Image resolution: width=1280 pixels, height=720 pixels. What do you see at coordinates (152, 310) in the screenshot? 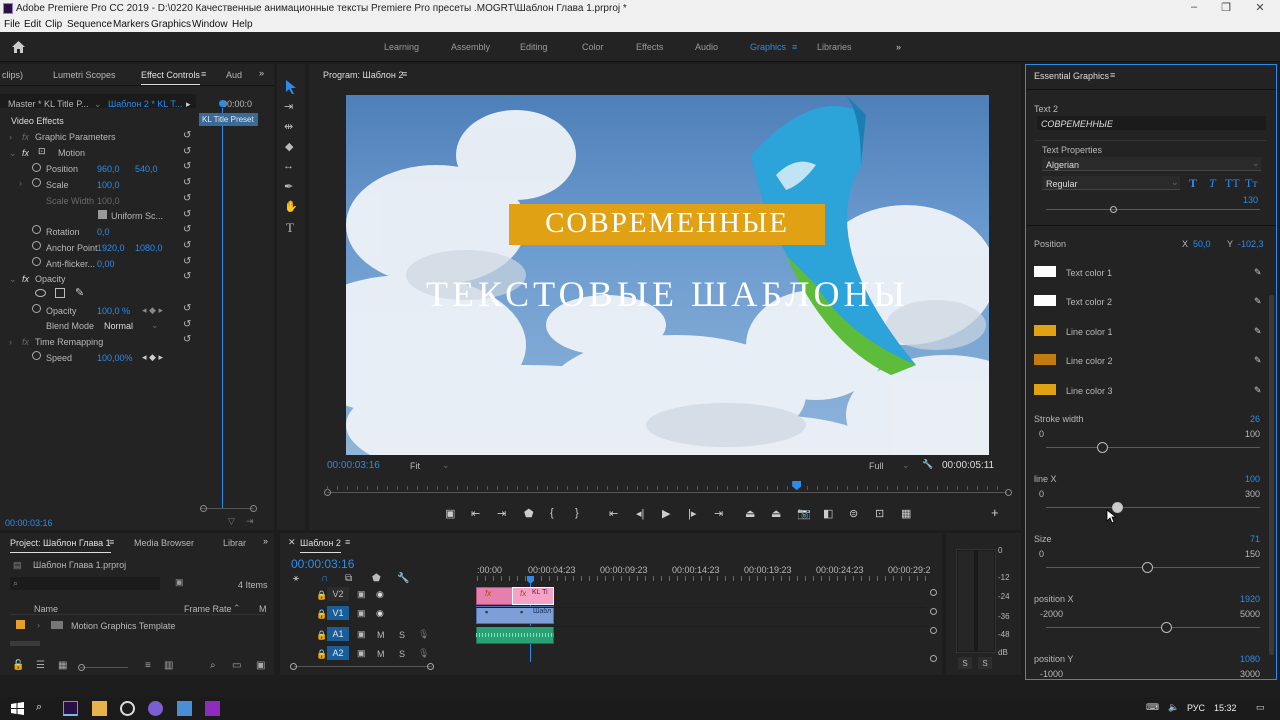
I see `keyframe-nav-icon: ◂ ◆ ▸` at bounding box center [152, 310].